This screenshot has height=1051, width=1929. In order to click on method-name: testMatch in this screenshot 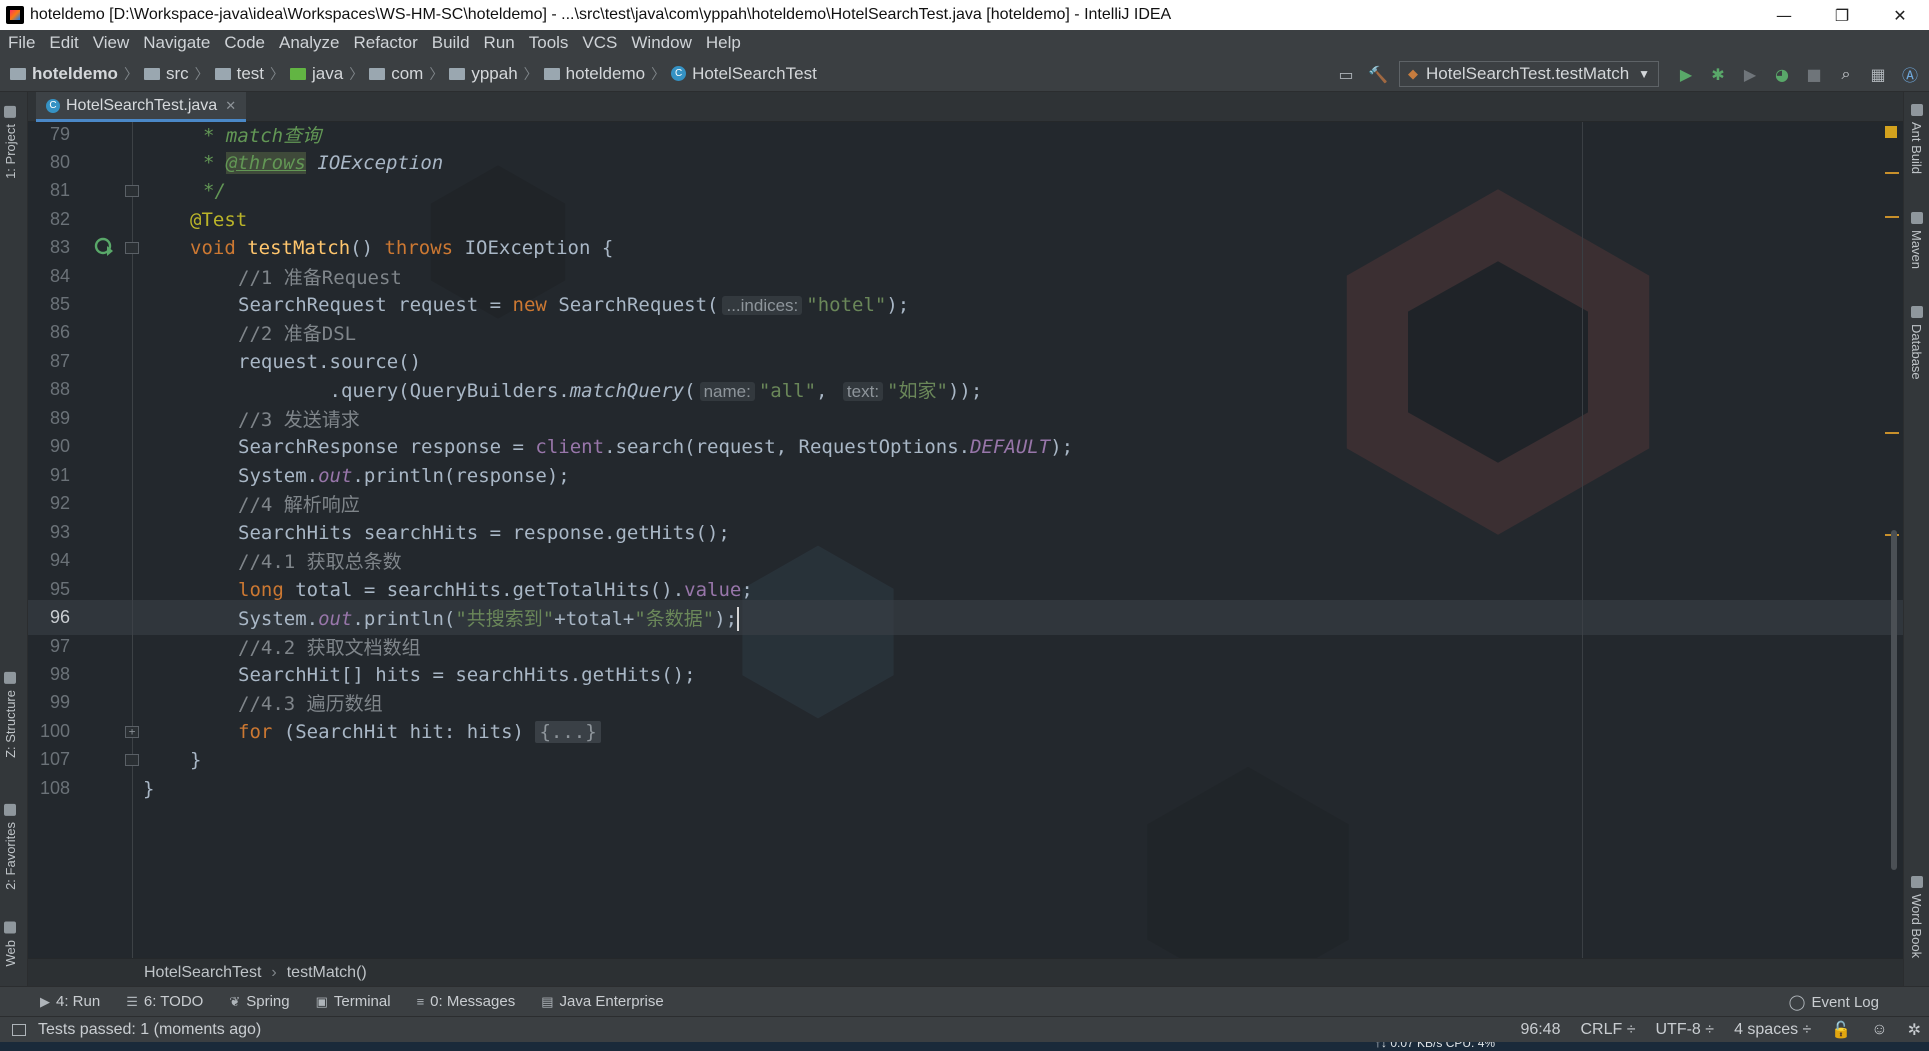, I will do `click(299, 247)`.